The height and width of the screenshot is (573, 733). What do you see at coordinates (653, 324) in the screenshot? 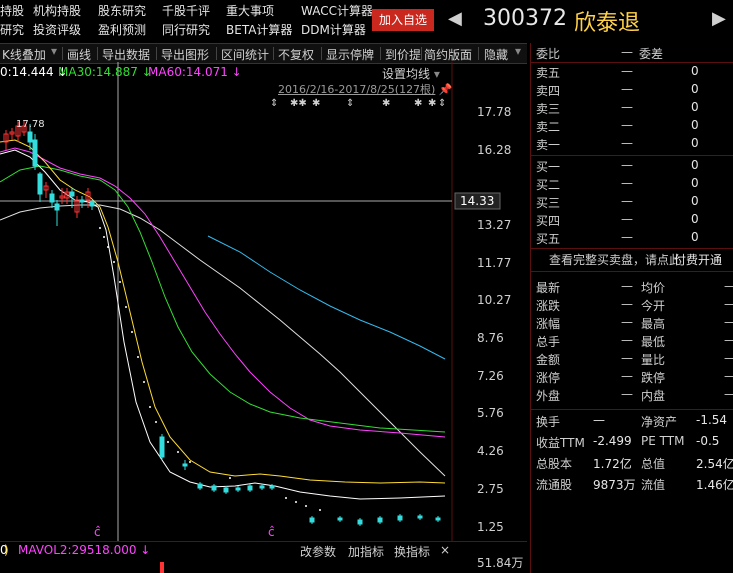
I see `stat-label: 最高` at bounding box center [653, 324].